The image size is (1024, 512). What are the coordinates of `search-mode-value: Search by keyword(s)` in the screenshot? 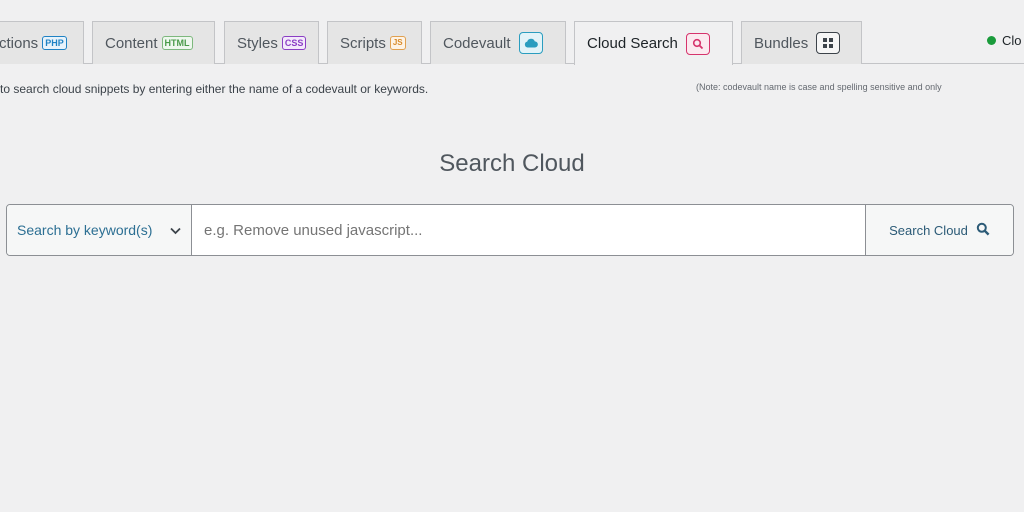 It's located at (85, 230).